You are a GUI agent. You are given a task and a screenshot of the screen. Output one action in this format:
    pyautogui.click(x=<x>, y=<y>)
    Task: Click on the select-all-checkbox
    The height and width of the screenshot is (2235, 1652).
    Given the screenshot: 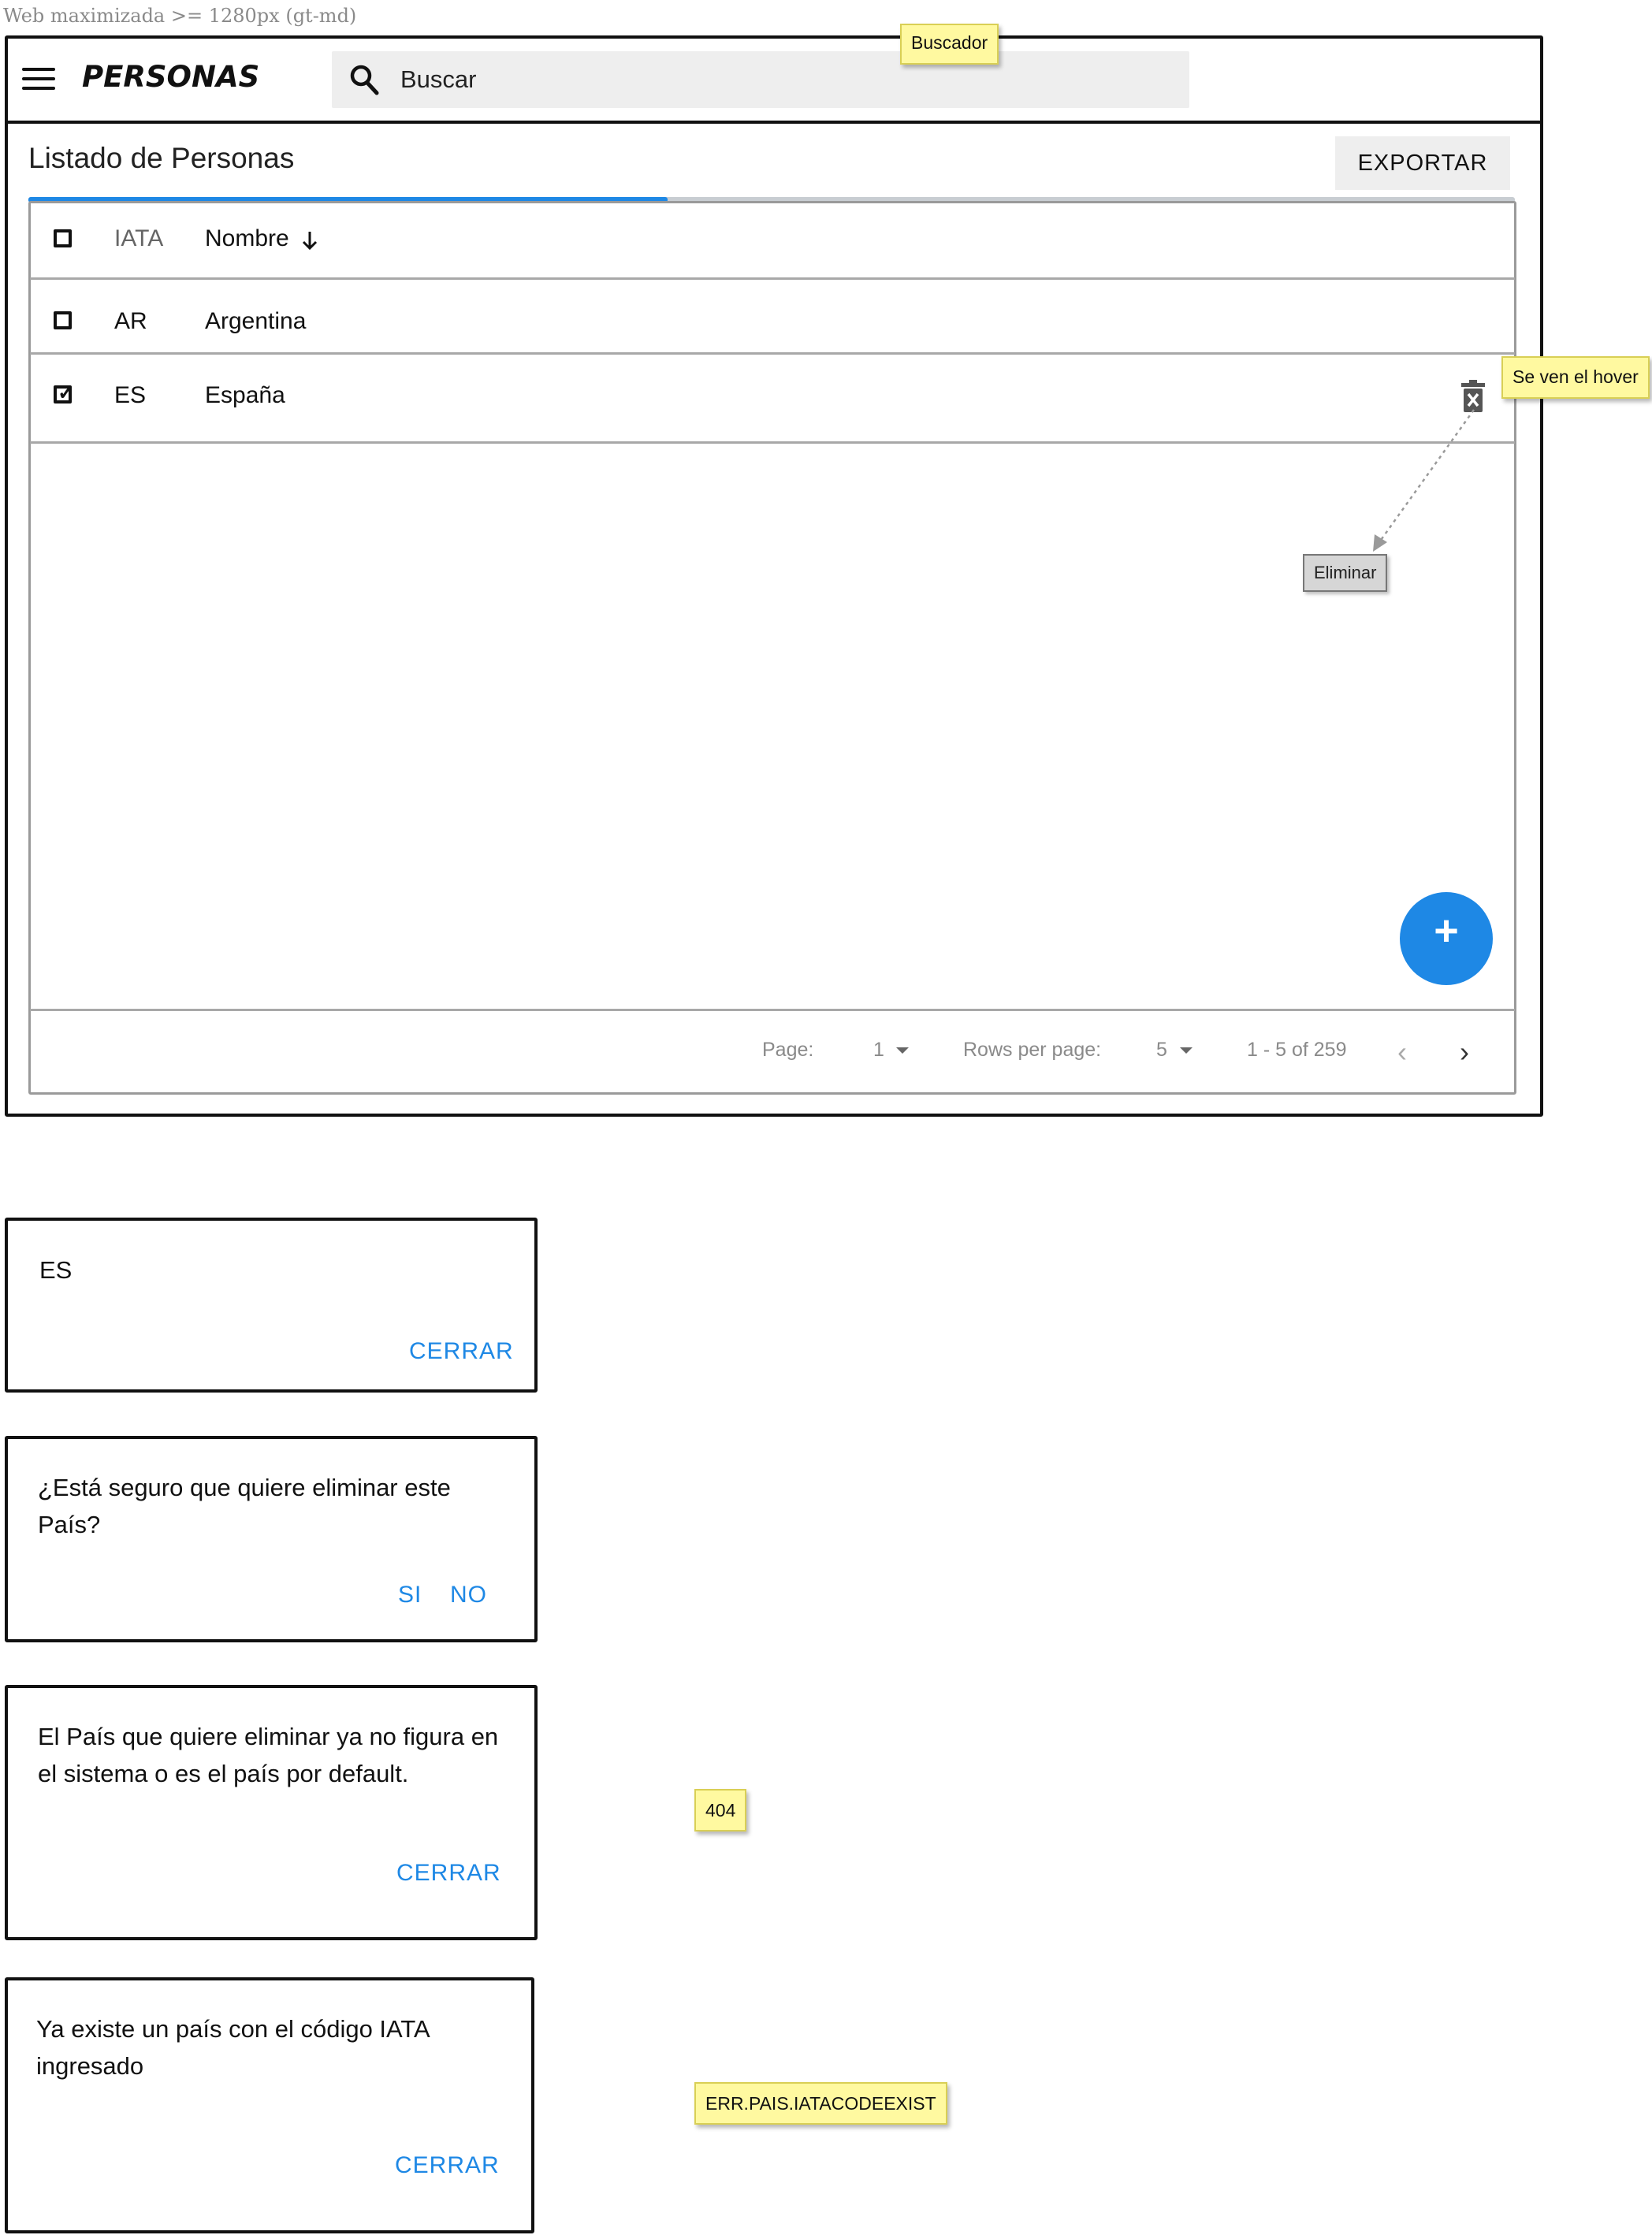 What is the action you would take?
    pyautogui.click(x=63, y=238)
    